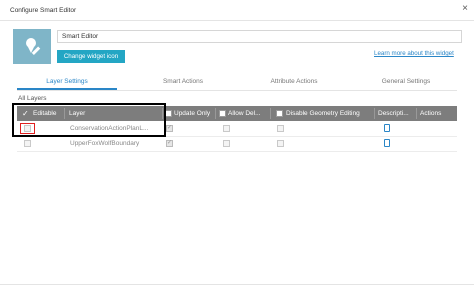 The height and width of the screenshot is (287, 474). Describe the element at coordinates (27, 143) in the screenshot. I see `row2-editable-checkbox` at that location.